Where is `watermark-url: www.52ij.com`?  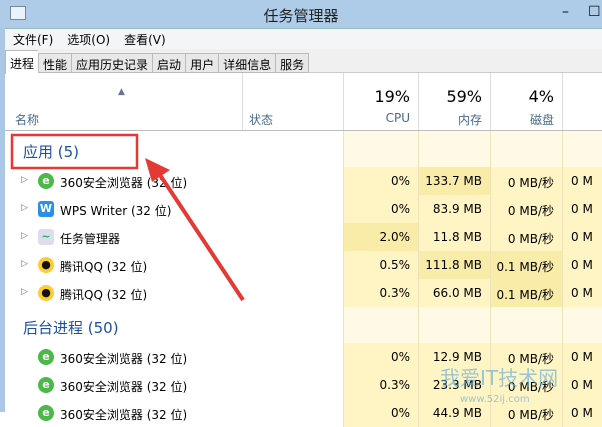
watermark-url: www.52ij.com is located at coordinates (495, 399).